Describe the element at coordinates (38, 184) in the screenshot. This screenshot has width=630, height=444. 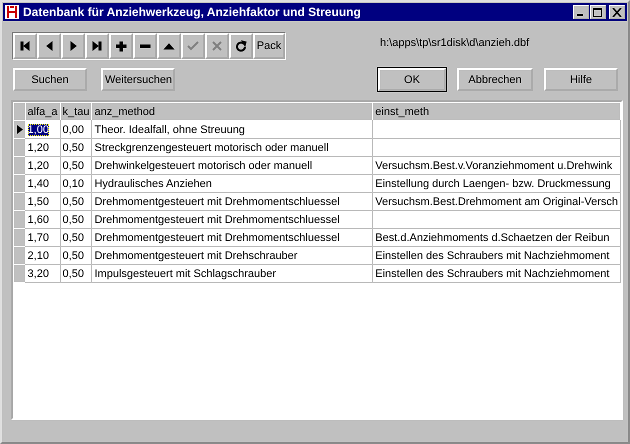
I see `table-cell: 1,40` at that location.